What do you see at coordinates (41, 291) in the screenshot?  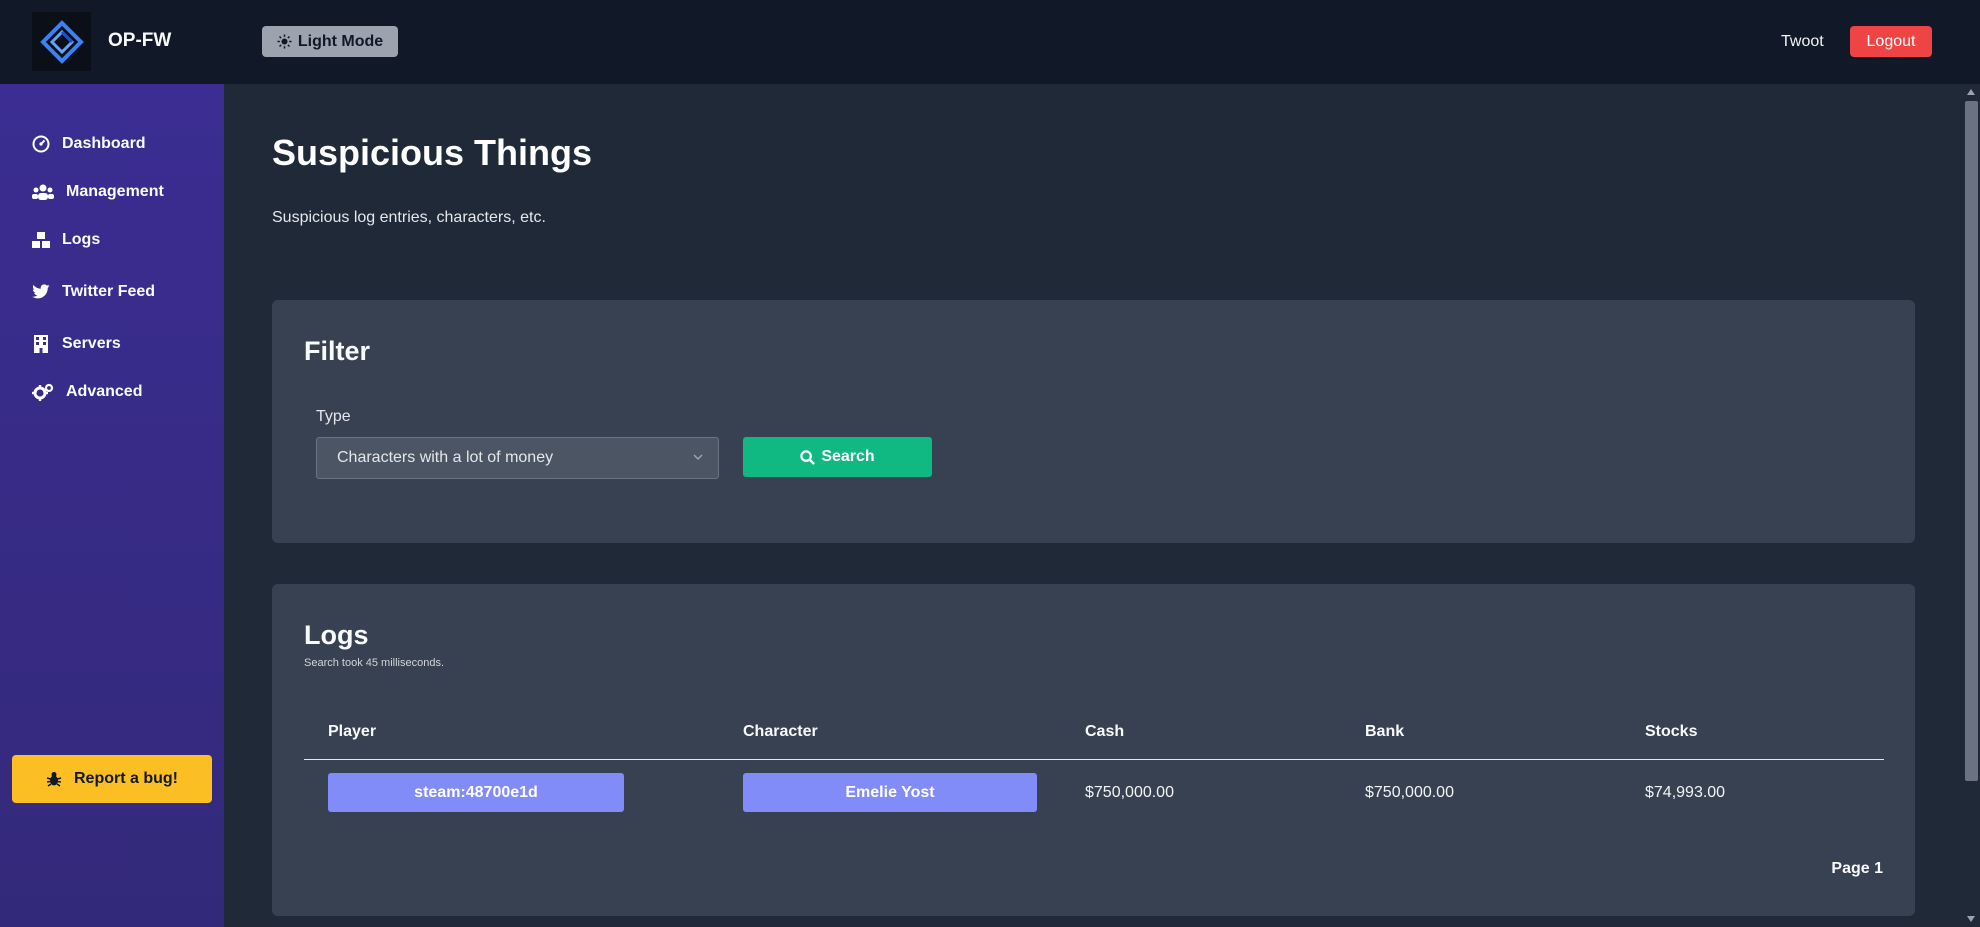 I see `twitter-icon` at bounding box center [41, 291].